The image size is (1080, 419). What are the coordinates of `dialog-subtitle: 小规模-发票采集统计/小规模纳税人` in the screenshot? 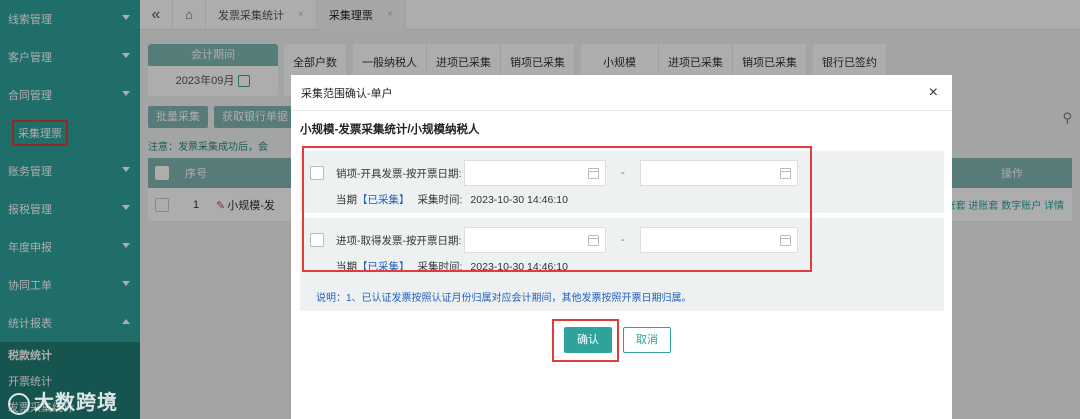 It's located at (390, 130).